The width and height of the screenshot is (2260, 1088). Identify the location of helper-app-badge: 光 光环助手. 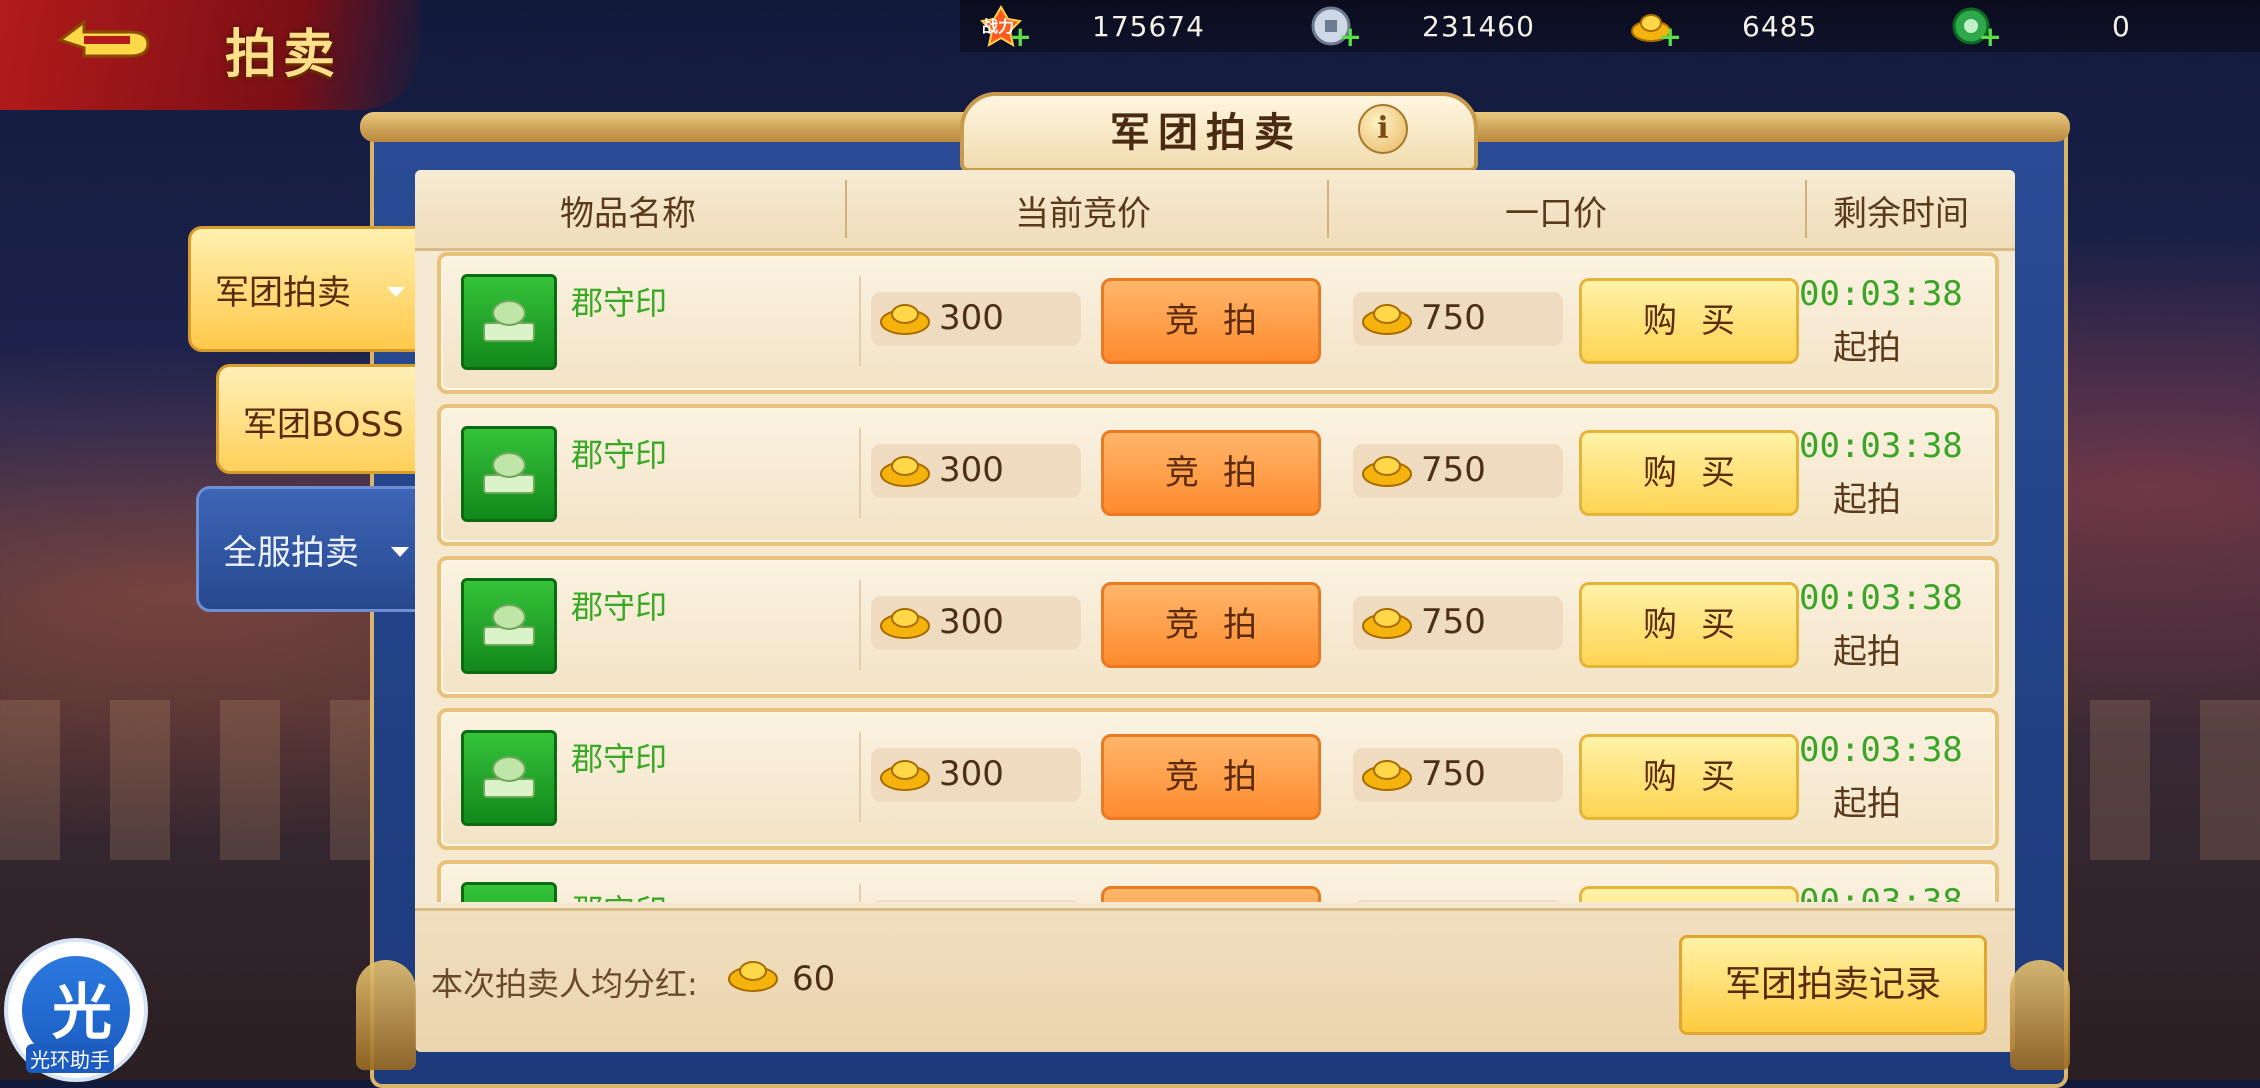
(76, 1010).